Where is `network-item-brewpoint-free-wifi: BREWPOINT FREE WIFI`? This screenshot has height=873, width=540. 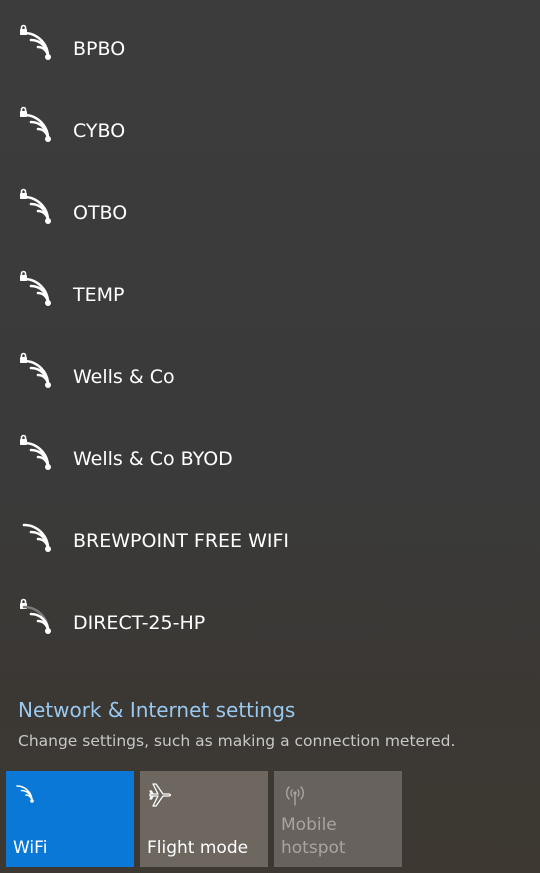 network-item-brewpoint-free-wifi: BREWPOINT FREE WIFI is located at coordinates (270, 541).